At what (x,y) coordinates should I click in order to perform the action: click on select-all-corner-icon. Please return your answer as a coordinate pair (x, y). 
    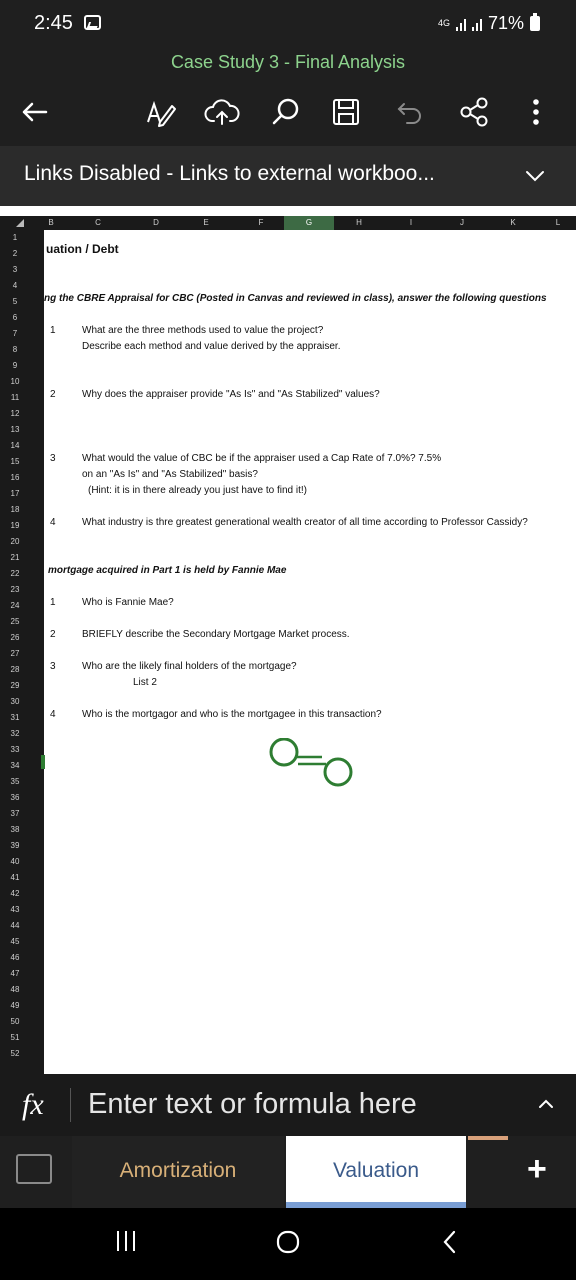
    Looking at the image, I should click on (20, 223).